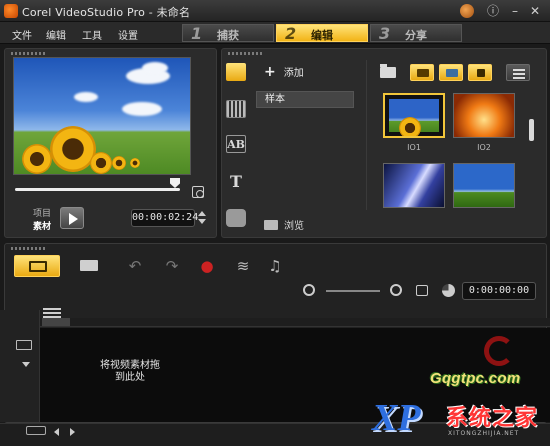 The image size is (550, 446). Describe the element at coordinates (493, 11) in the screenshot. I see `info-icon: ⓘ` at that location.